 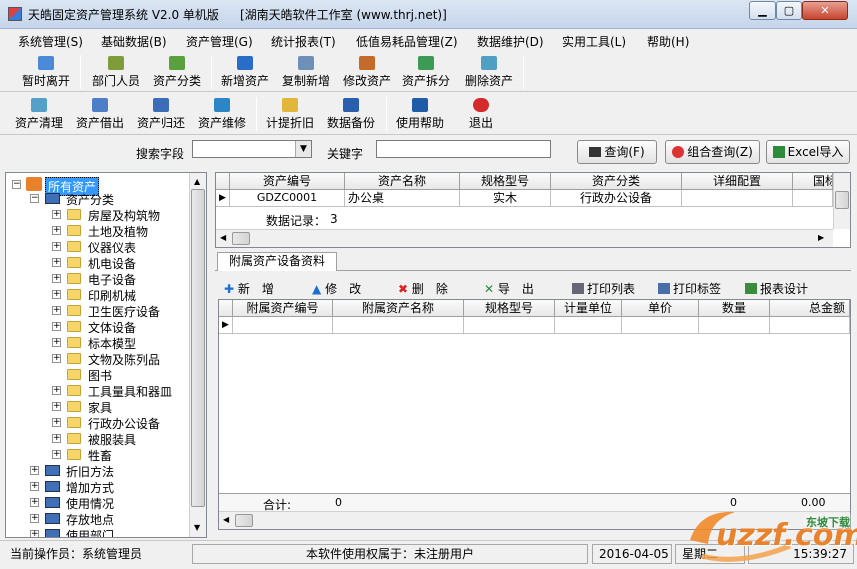 I want to click on col-header: 资产分类, so click(x=616, y=181).